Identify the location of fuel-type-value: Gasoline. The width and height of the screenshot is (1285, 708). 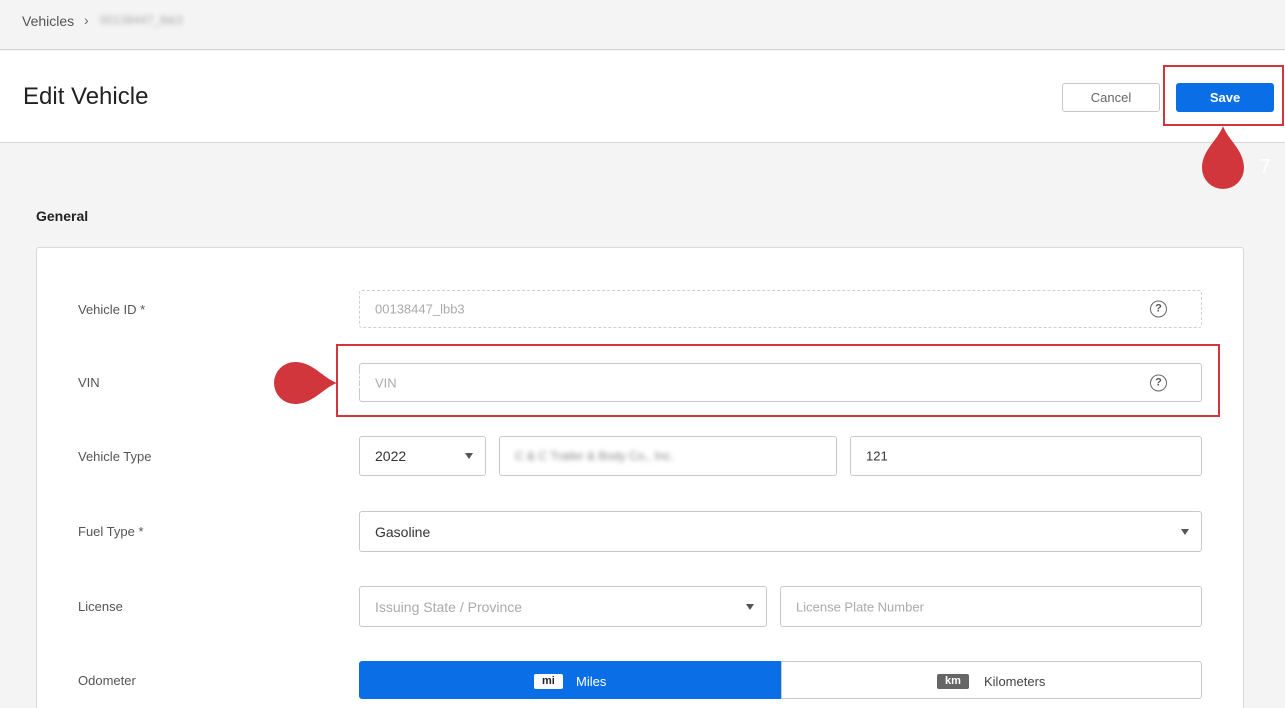
(403, 531).